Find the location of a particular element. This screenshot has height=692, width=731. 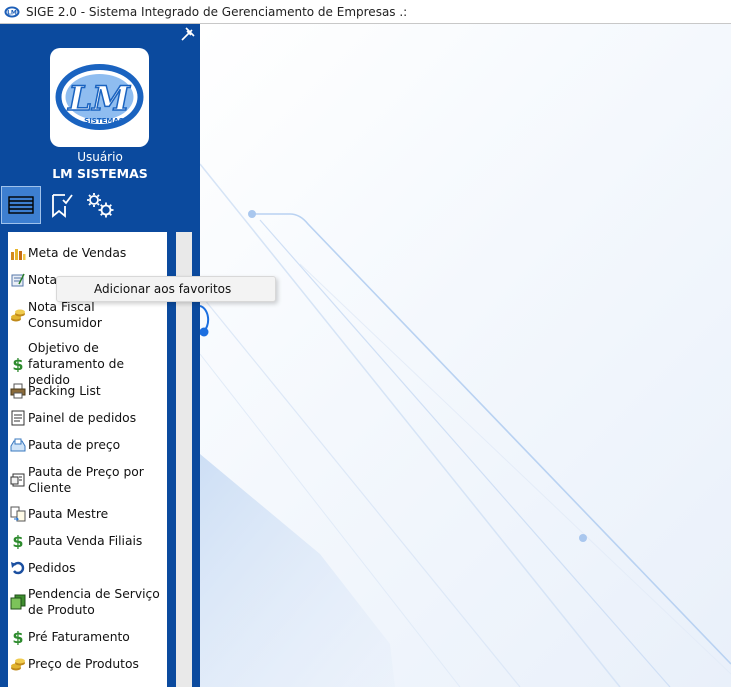

tab-favorites is located at coordinates (62, 205).